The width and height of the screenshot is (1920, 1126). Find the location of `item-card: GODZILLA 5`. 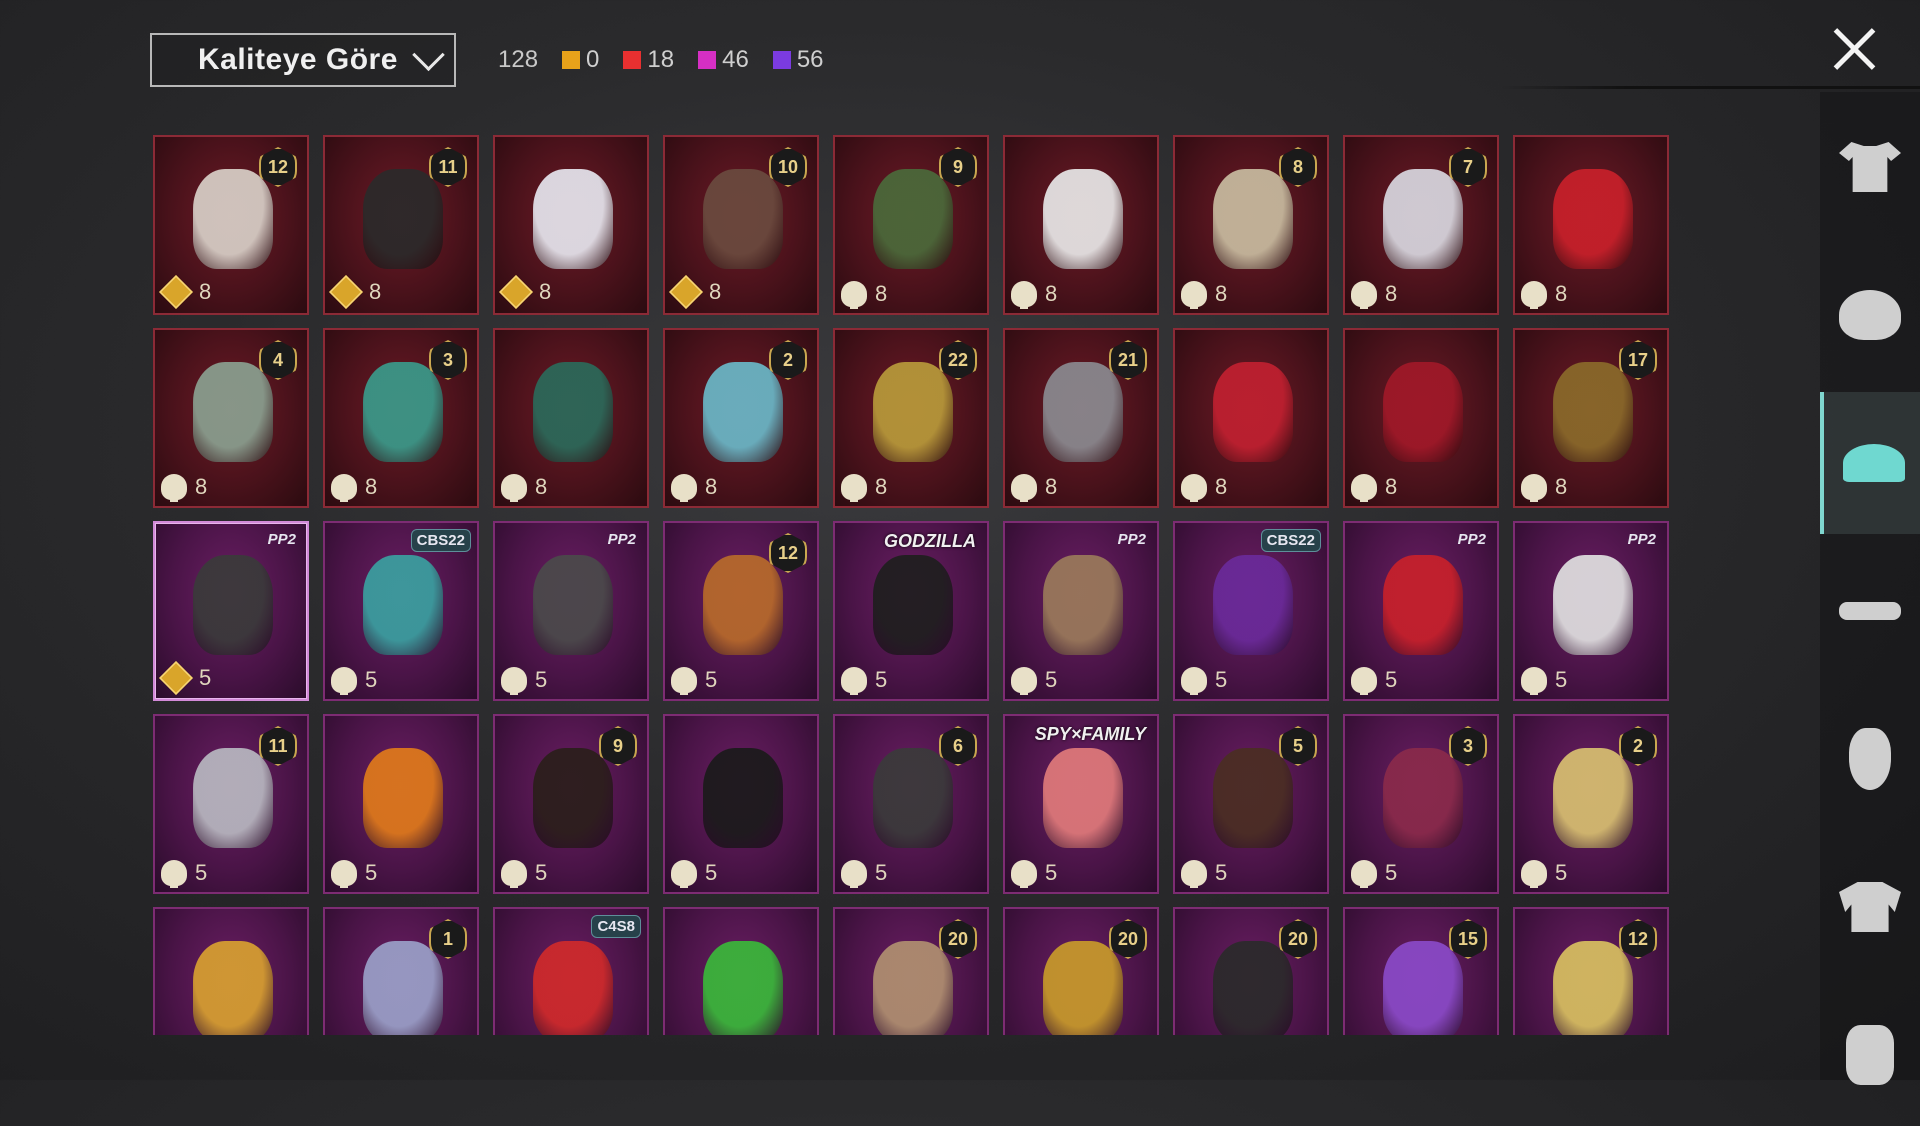

item-card: GODZILLA 5 is located at coordinates (911, 611).